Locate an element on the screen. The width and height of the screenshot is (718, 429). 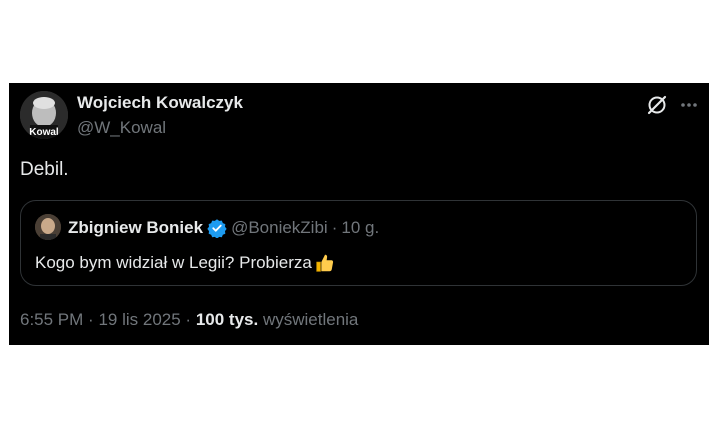
thumbs-up-emoji-icon is located at coordinates (324, 263).